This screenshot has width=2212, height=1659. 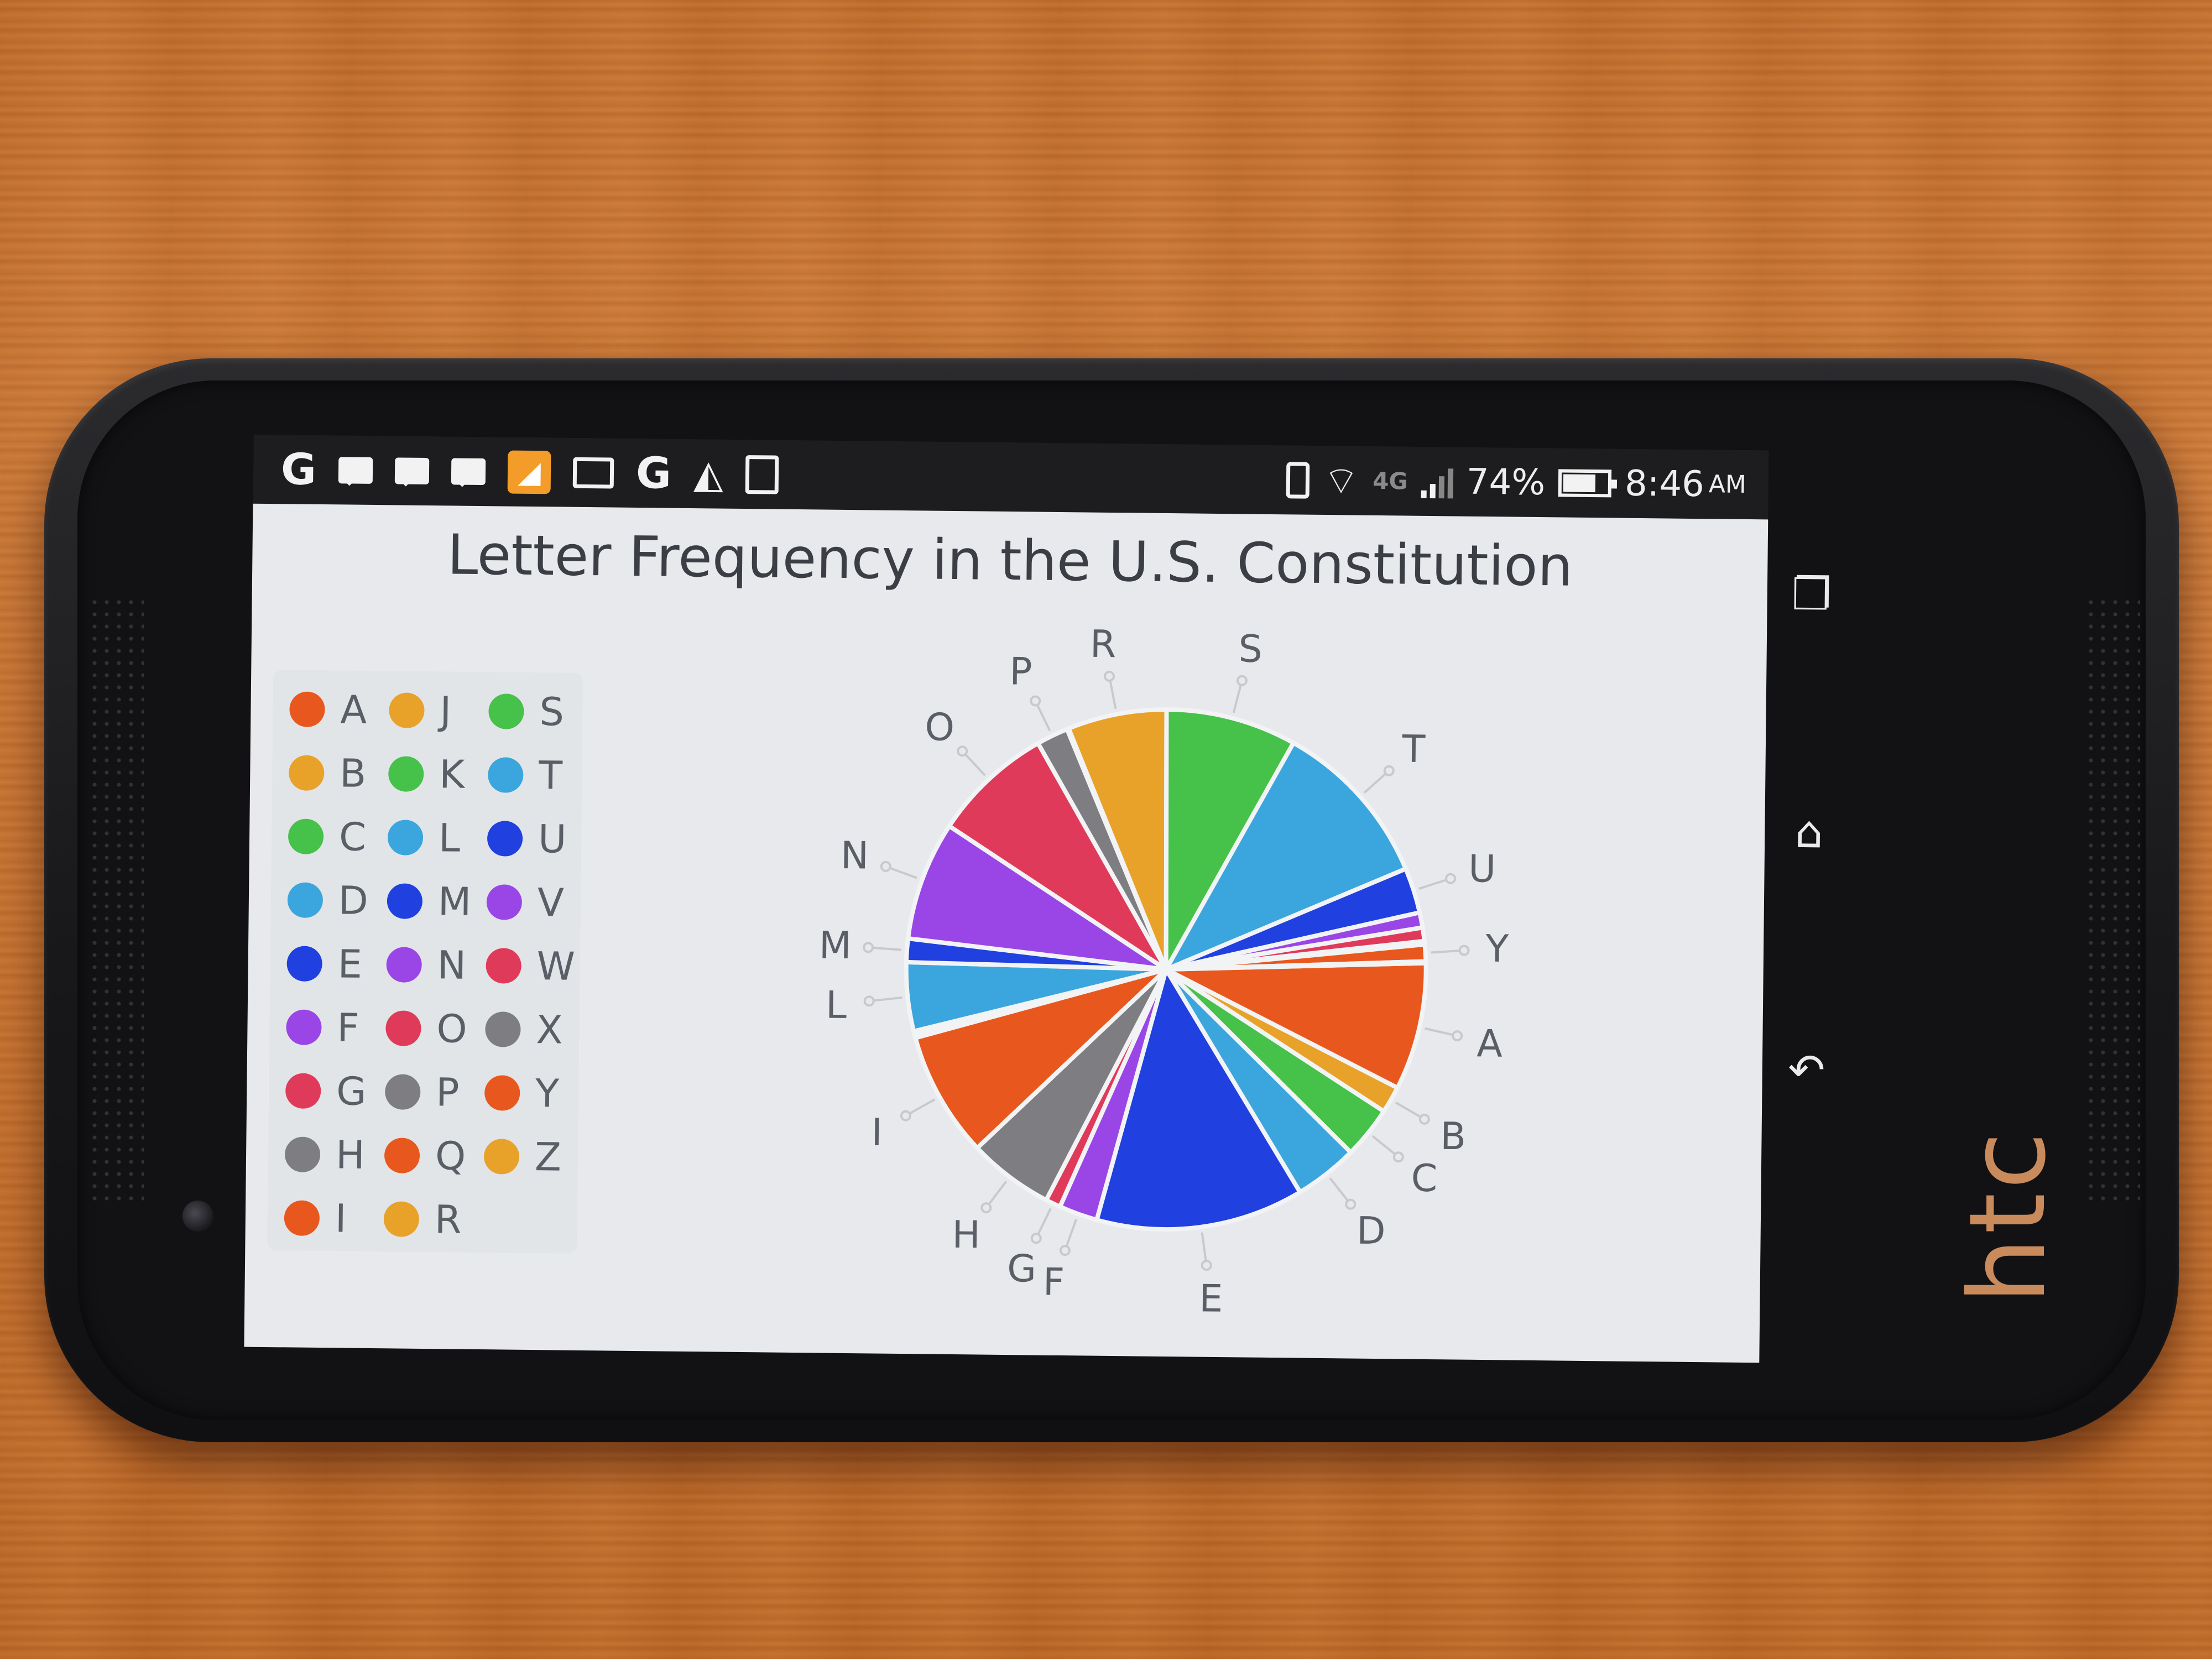 I want to click on pie-label-s: S, so click(x=1250, y=649).